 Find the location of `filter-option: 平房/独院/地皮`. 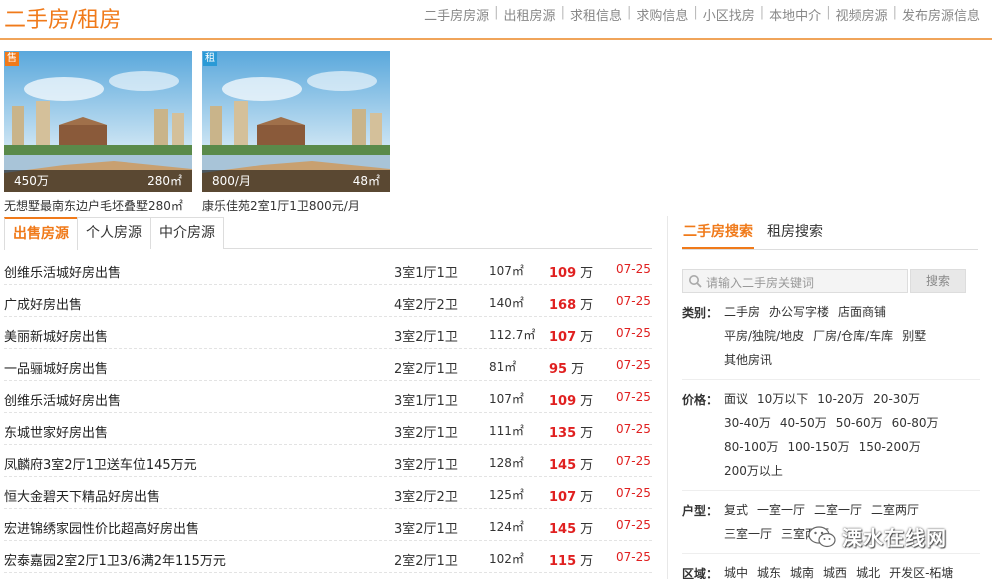

filter-option: 平房/独院/地皮 is located at coordinates (764, 340).